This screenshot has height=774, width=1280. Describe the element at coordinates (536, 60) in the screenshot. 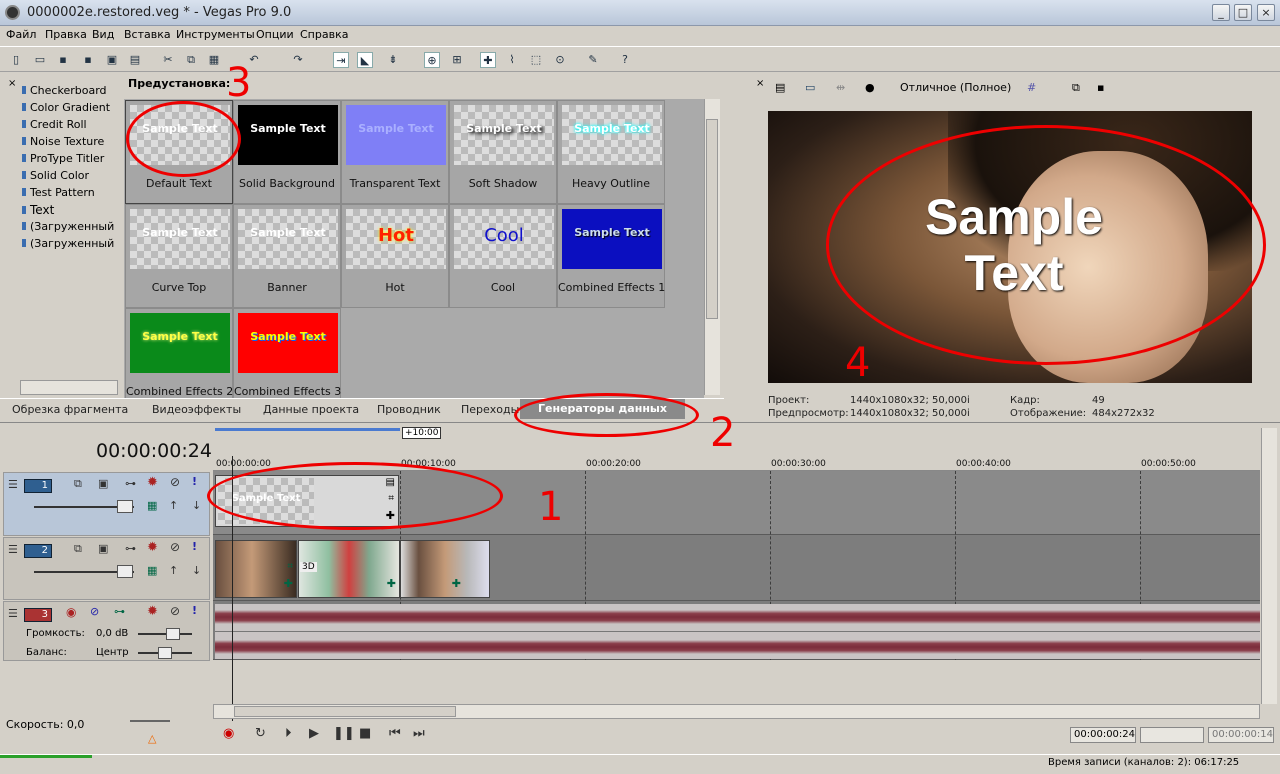

I see `selection-tool-icon: ⬚` at that location.